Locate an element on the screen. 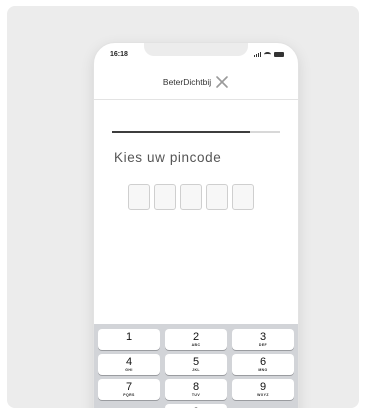  key-3: 3 DEF is located at coordinates (263, 339).